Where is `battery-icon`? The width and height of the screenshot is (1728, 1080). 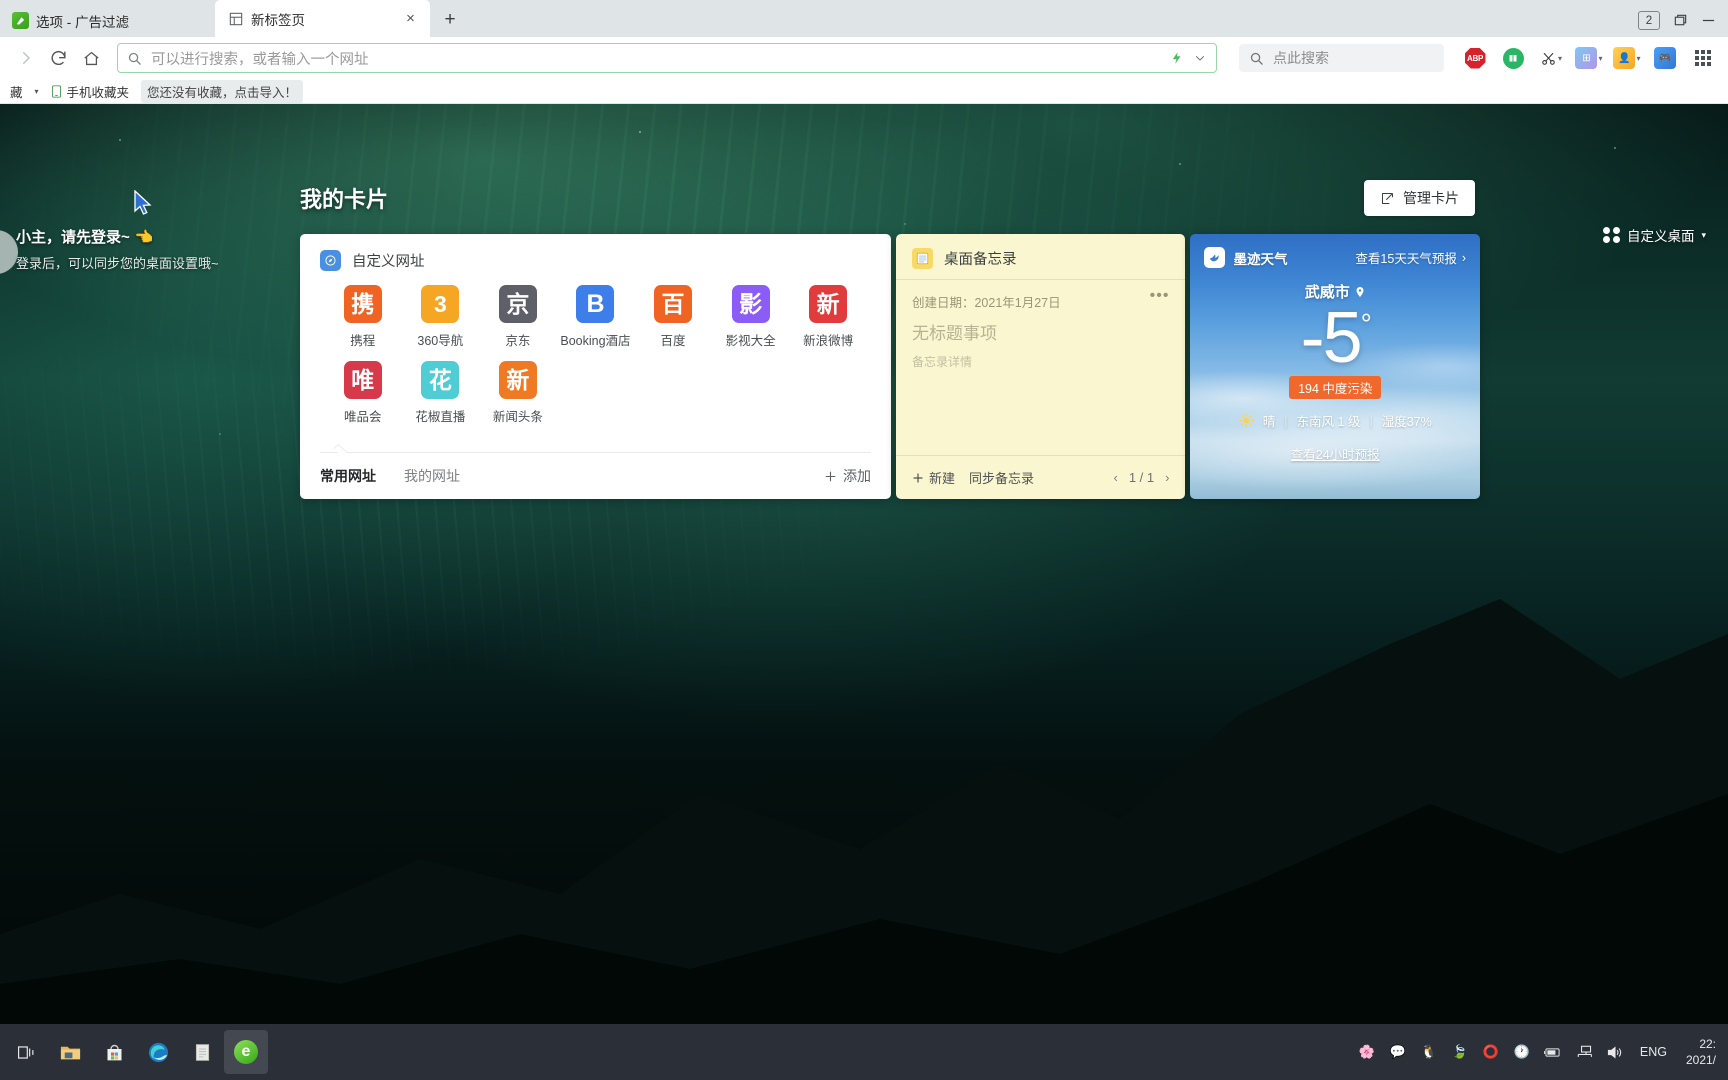
battery-icon is located at coordinates (1553, 1052).